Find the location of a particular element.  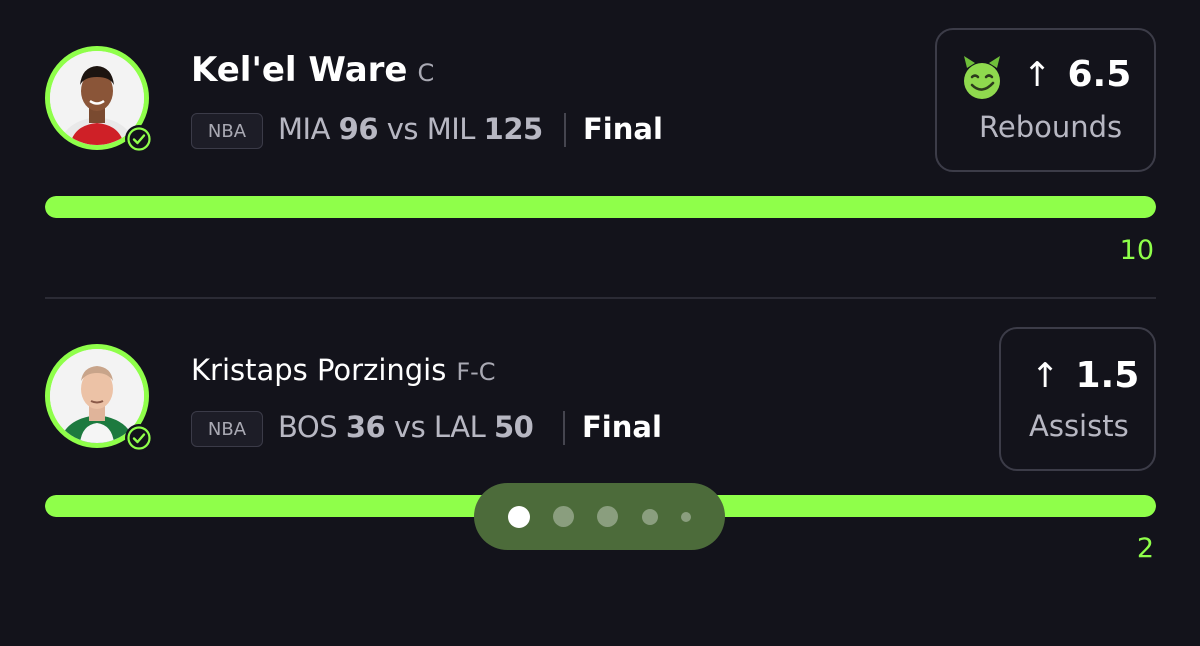

stat-result-value: 10 is located at coordinates (1136, 250).